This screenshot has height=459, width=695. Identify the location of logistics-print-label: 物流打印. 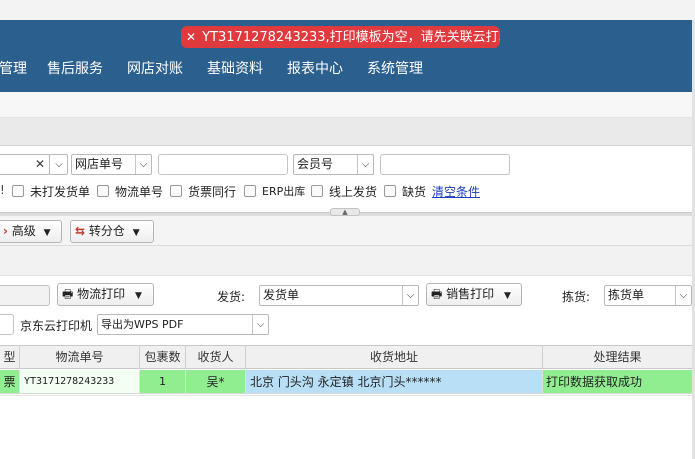
(101, 294).